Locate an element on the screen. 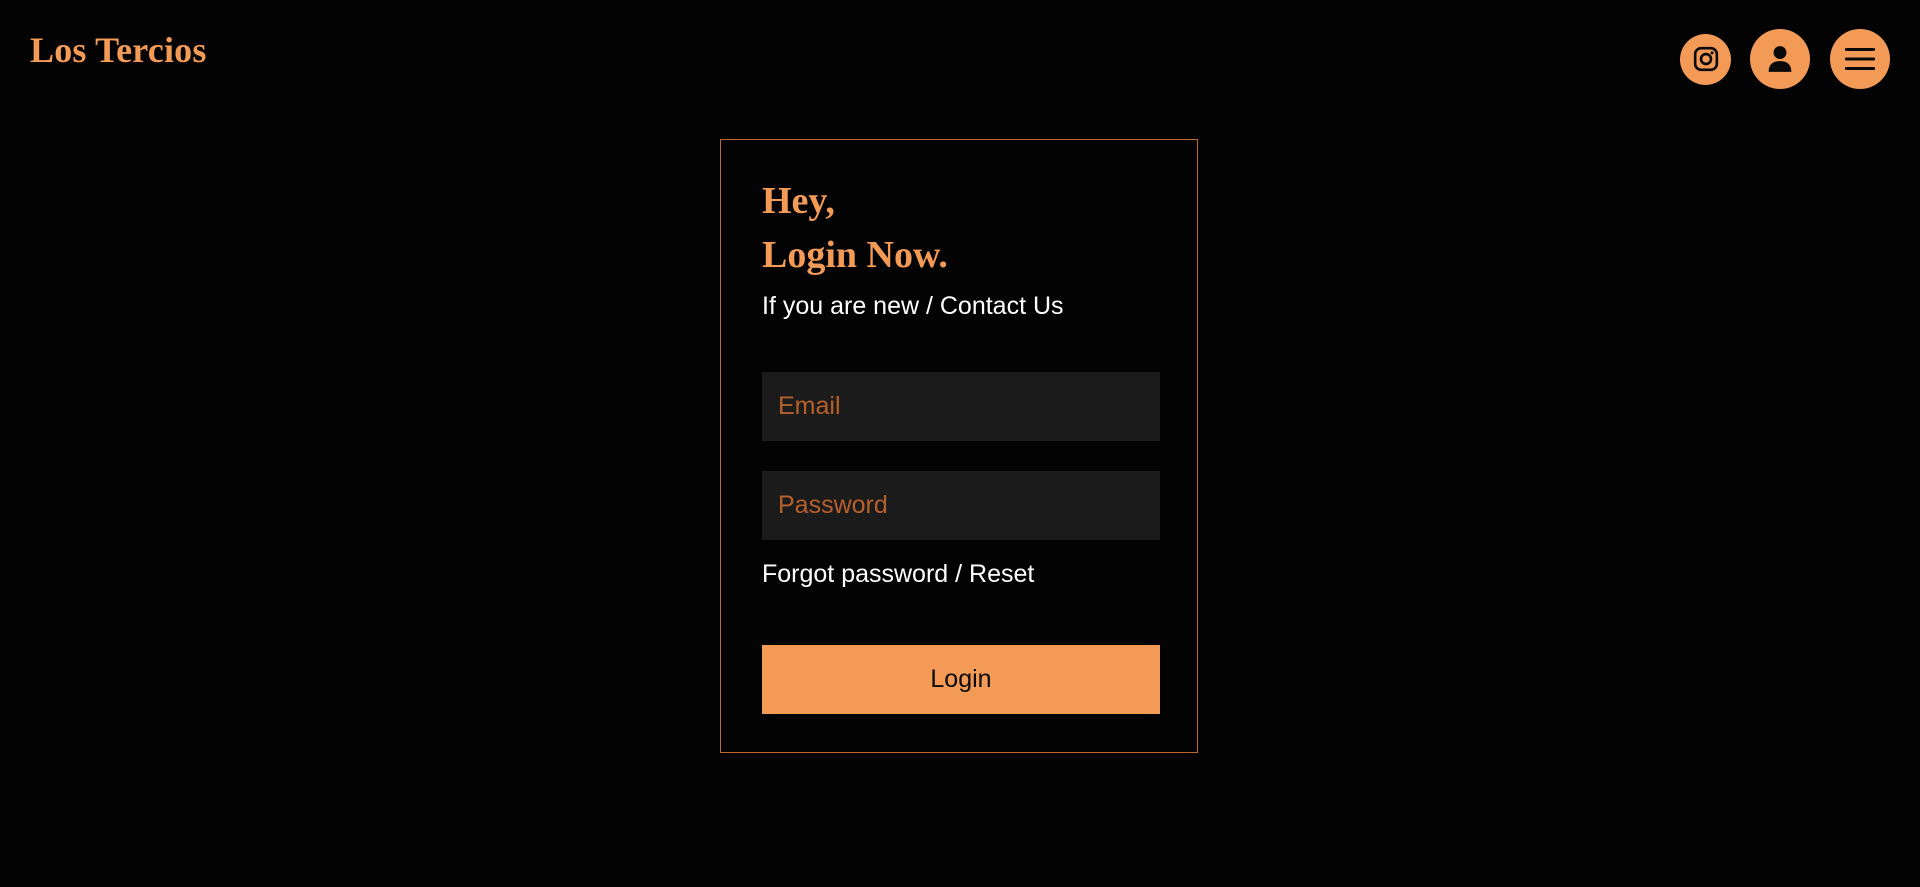 The image size is (1920, 887). heading-greeting: Hey, is located at coordinates (798, 201).